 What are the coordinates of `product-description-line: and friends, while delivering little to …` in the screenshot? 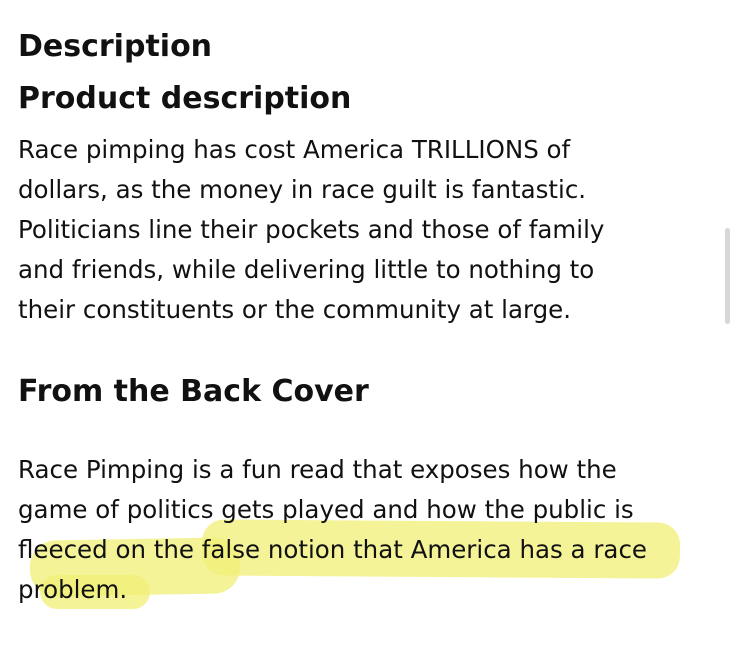 It's located at (306, 269).